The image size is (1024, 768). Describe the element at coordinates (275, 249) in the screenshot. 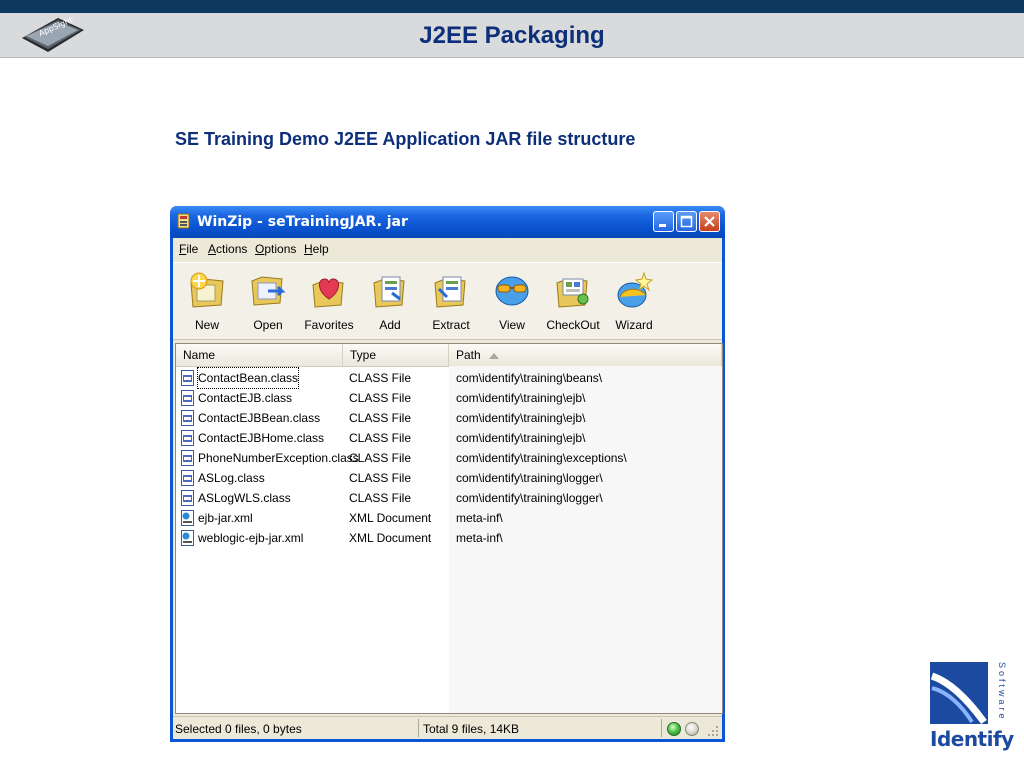

I see `menu-options: Options` at that location.